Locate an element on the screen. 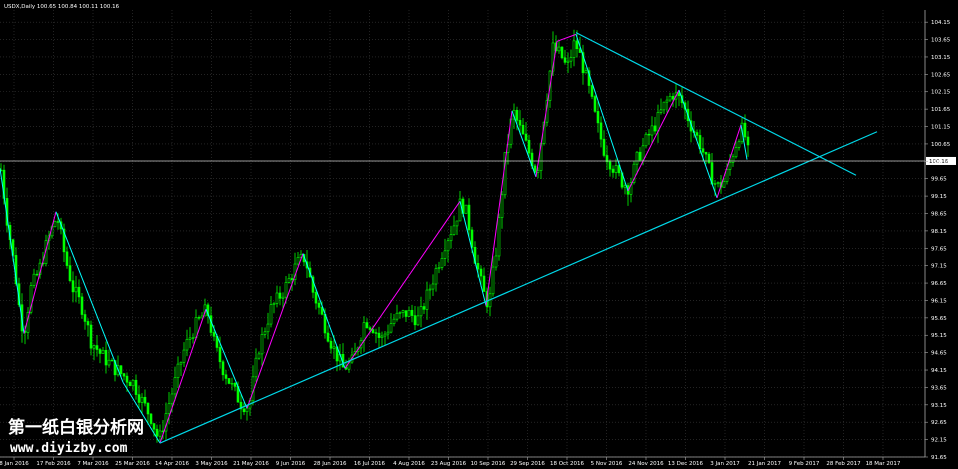 The width and height of the screenshot is (958, 469). x-tick-label: 3 May 2016 is located at coordinates (211, 464).